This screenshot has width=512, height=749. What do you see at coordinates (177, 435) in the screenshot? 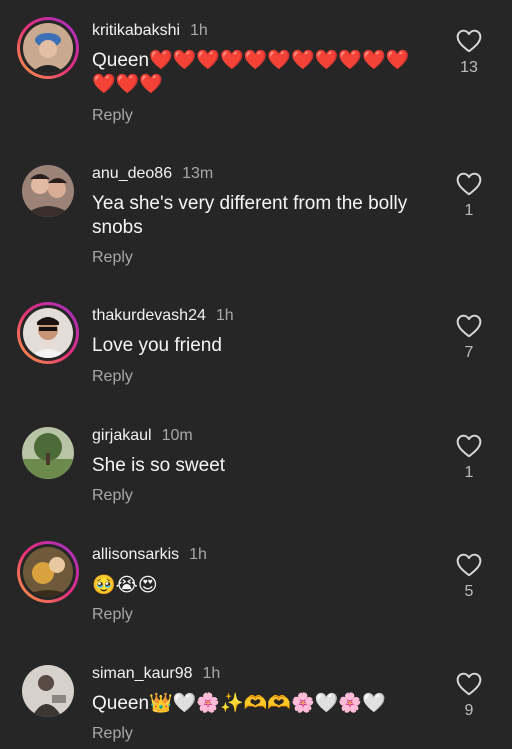
I see `timestamp: 10m` at bounding box center [177, 435].